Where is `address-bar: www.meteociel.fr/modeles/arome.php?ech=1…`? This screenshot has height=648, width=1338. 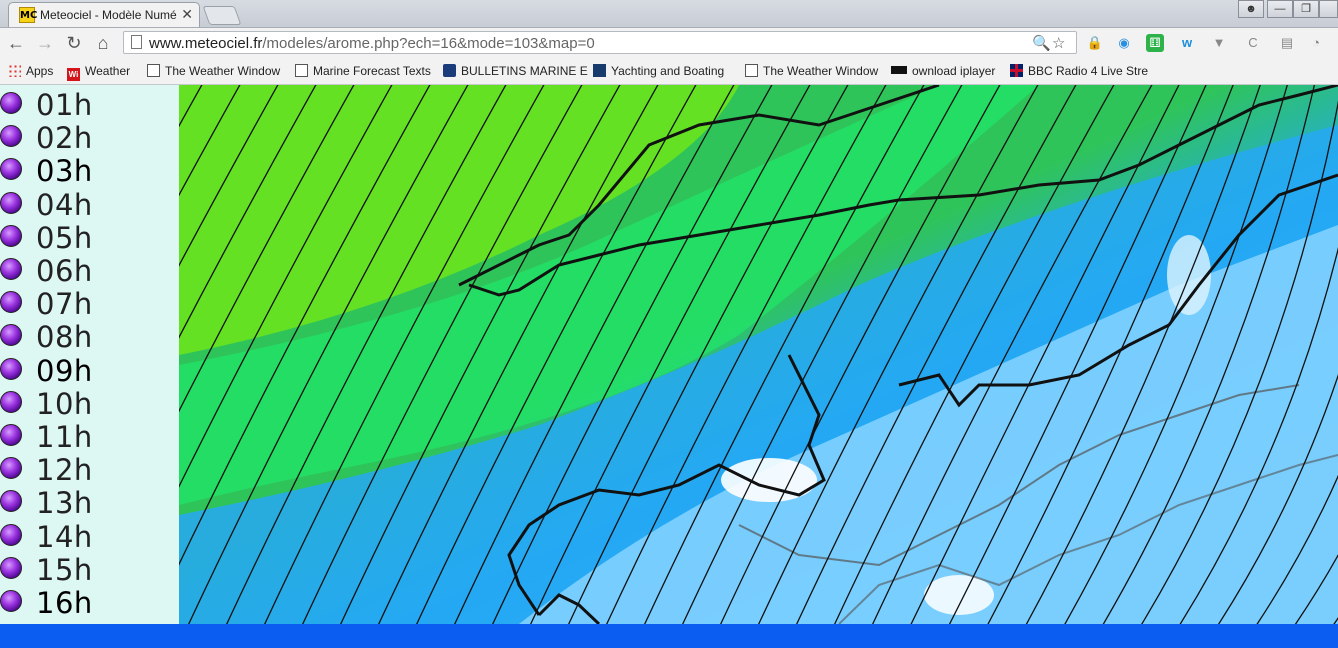 address-bar: www.meteociel.fr/modeles/arome.php?ech=1… is located at coordinates (600, 42).